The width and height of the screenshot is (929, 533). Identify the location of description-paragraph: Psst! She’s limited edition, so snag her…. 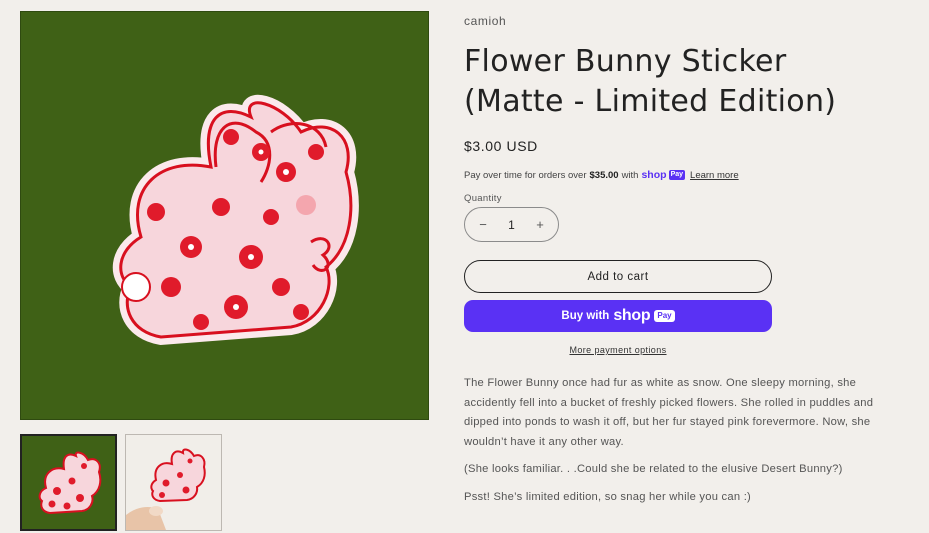
(608, 496).